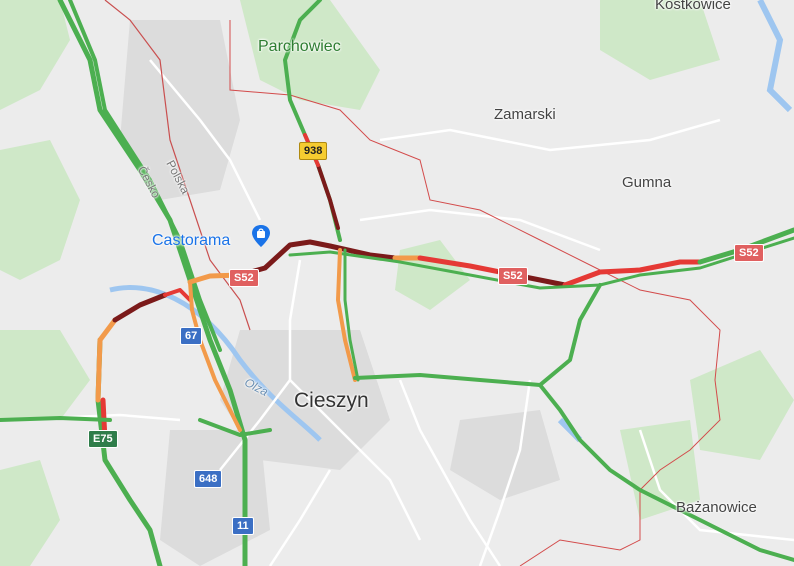  What do you see at coordinates (191, 336) in the screenshot?
I see `road-shield-67: 67` at bounding box center [191, 336].